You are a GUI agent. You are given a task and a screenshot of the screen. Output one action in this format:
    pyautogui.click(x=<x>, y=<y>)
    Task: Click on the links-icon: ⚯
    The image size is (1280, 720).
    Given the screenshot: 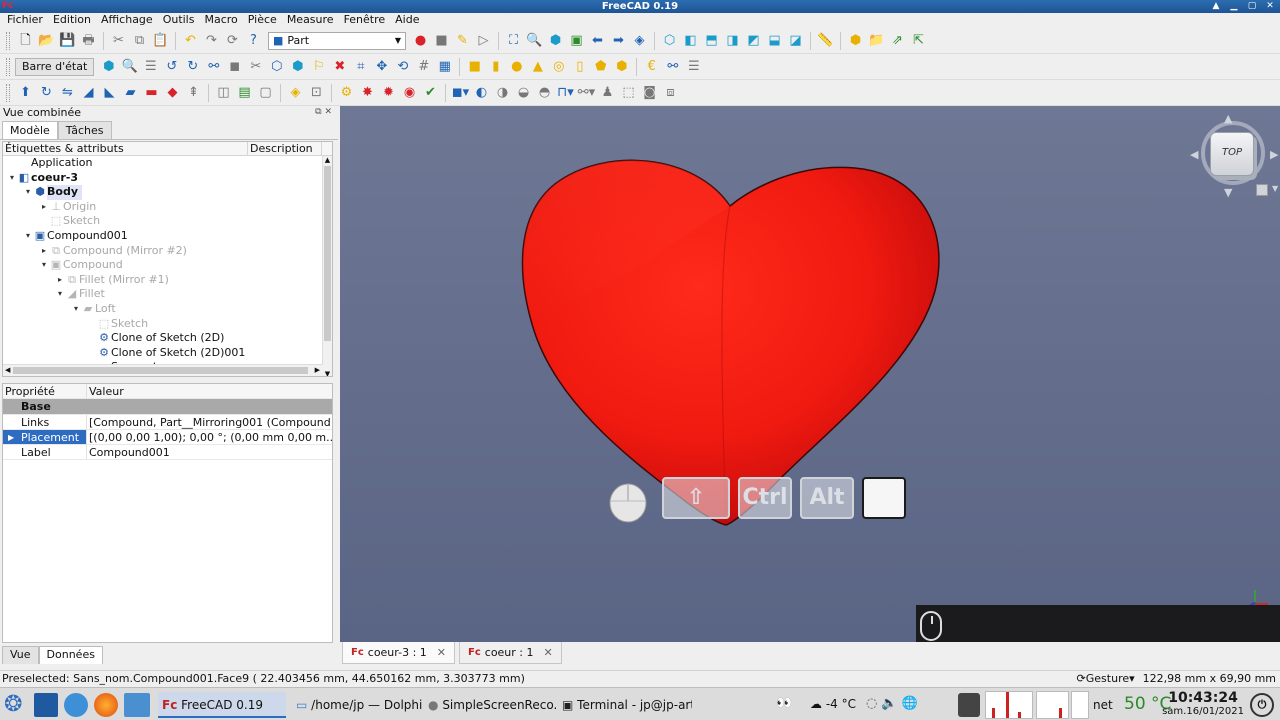 What is the action you would take?
    pyautogui.click(x=213, y=66)
    